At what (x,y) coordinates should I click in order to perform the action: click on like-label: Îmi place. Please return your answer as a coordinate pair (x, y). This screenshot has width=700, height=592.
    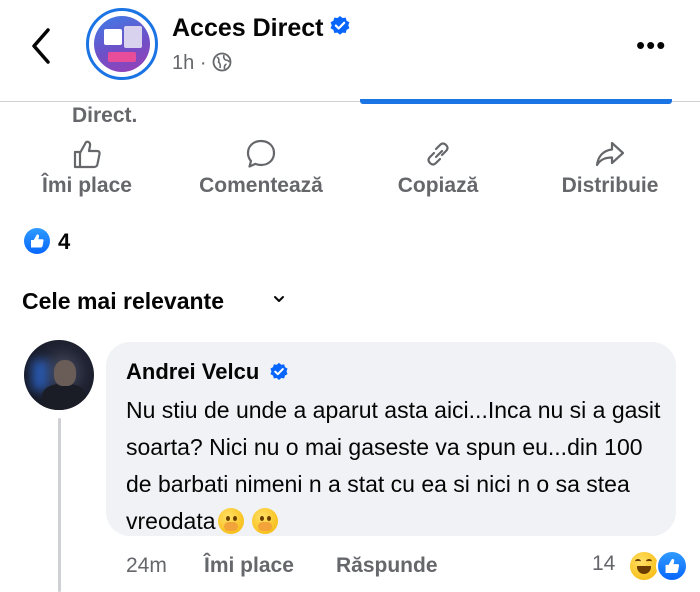
    Looking at the image, I should click on (87, 185).